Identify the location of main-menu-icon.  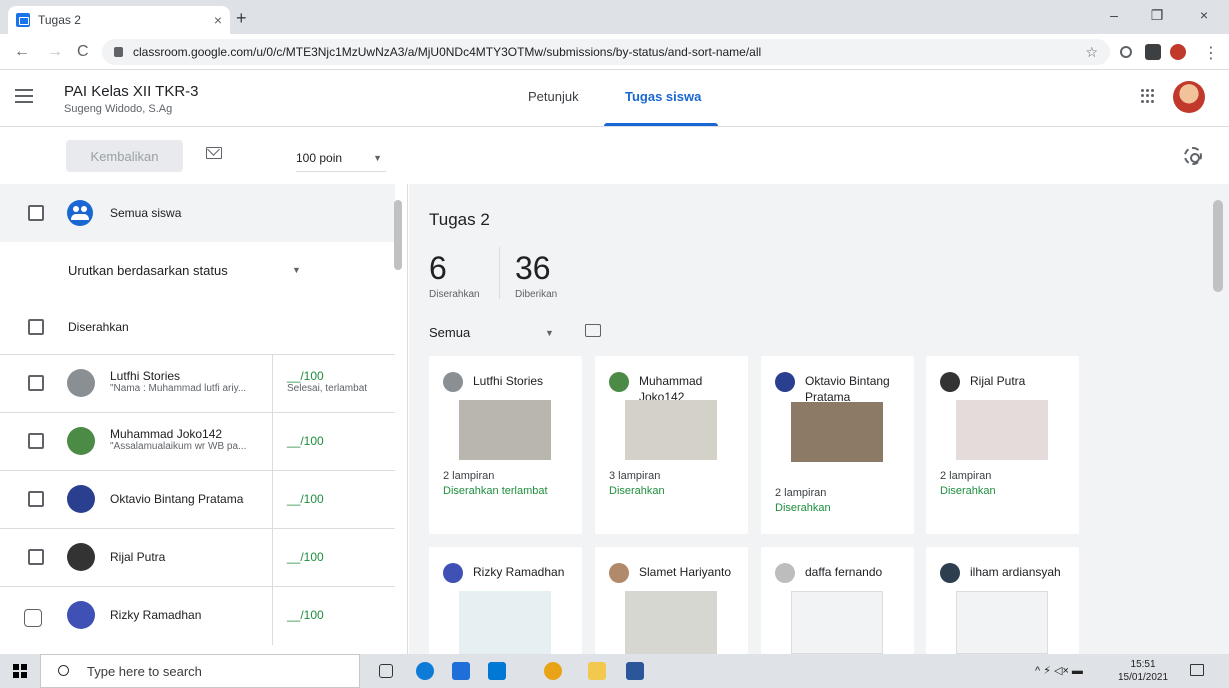
(24, 96).